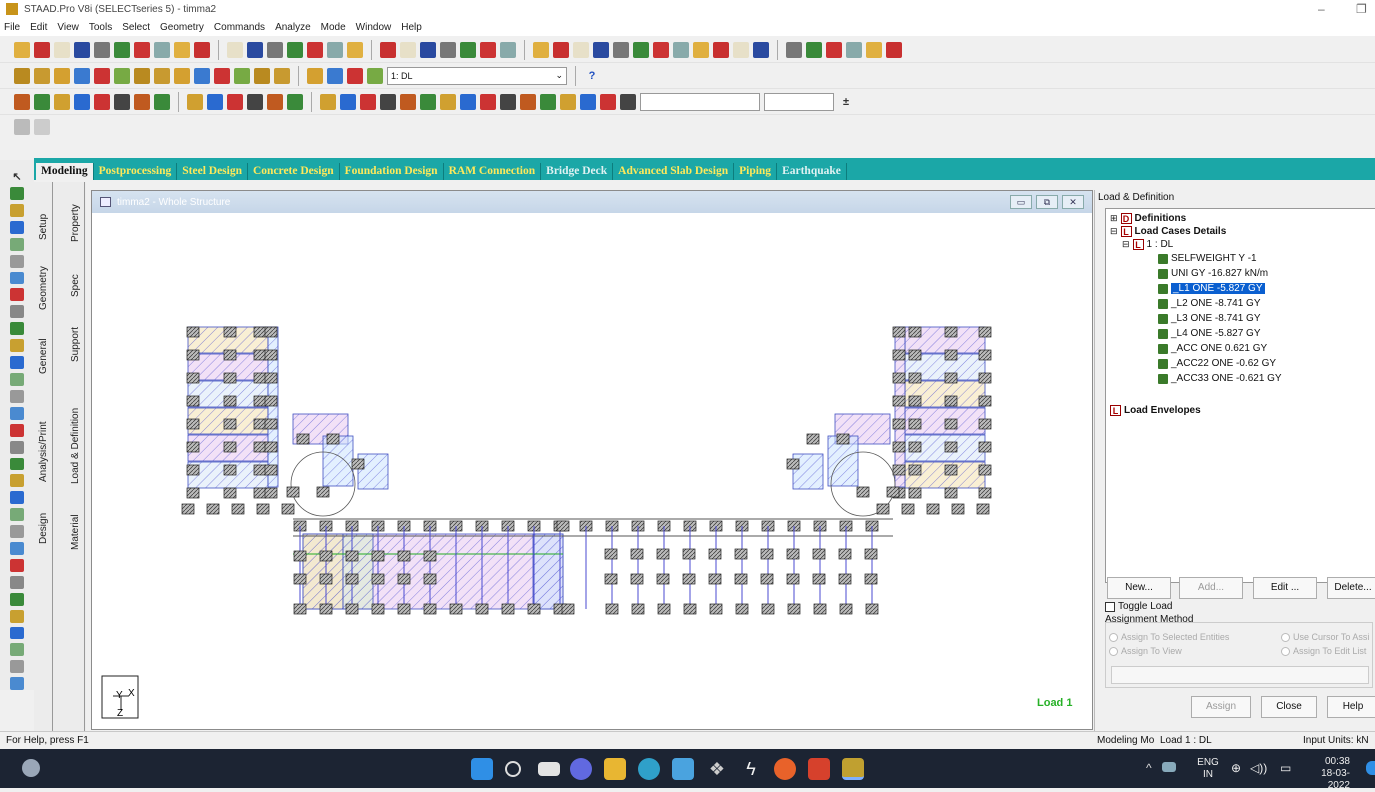  Describe the element at coordinates (1168, 231) in the screenshot. I see `tree-node-load-cases-details: ⊟ L Load Cases Details` at that location.